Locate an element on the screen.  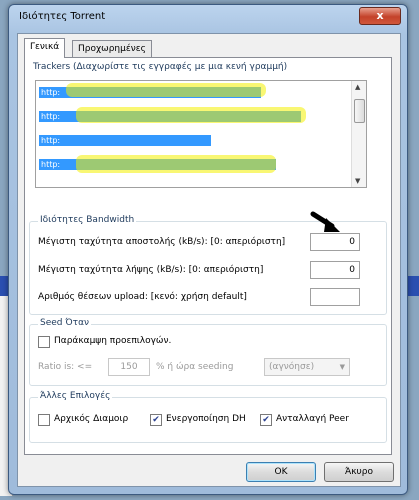
scroll-down-icon: ▼ is located at coordinates (357, 181).